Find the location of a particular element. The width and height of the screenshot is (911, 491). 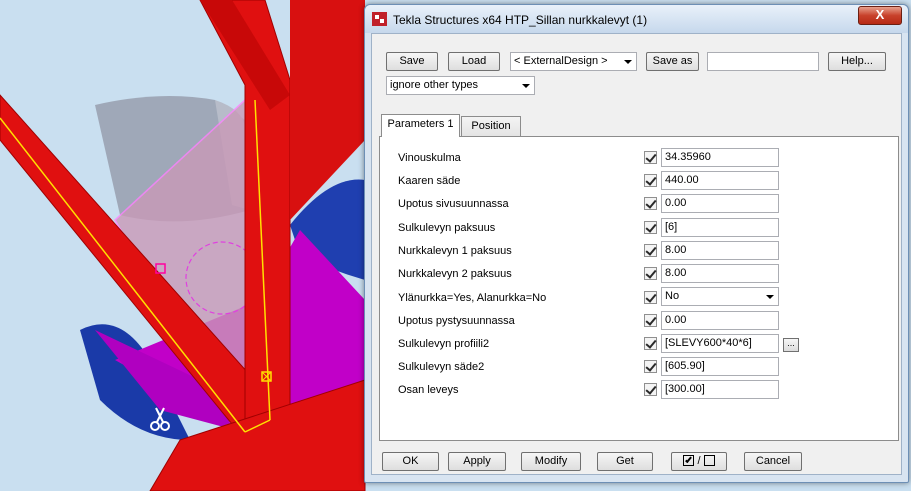

param-label: Upotus sivusuunnassa is located at coordinates (453, 204).